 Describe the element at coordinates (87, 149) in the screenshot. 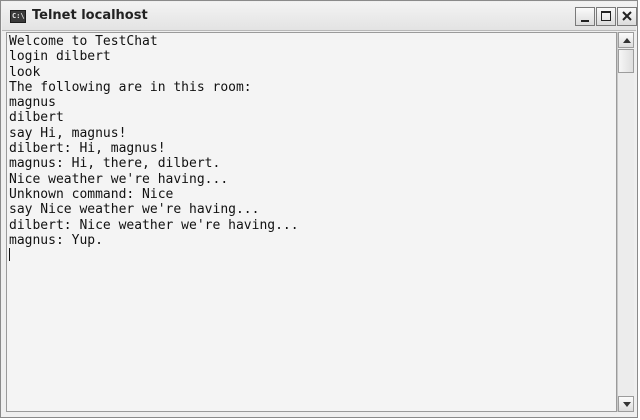

I see `console-line: dilbert: Hi, magnus!` at that location.